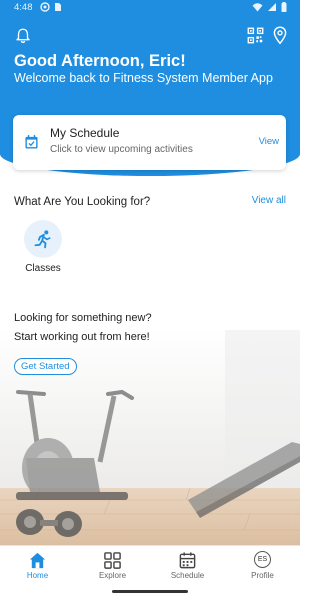 The width and height of the screenshot is (320, 600). I want to click on nav-item-home: Home, so click(37, 566).